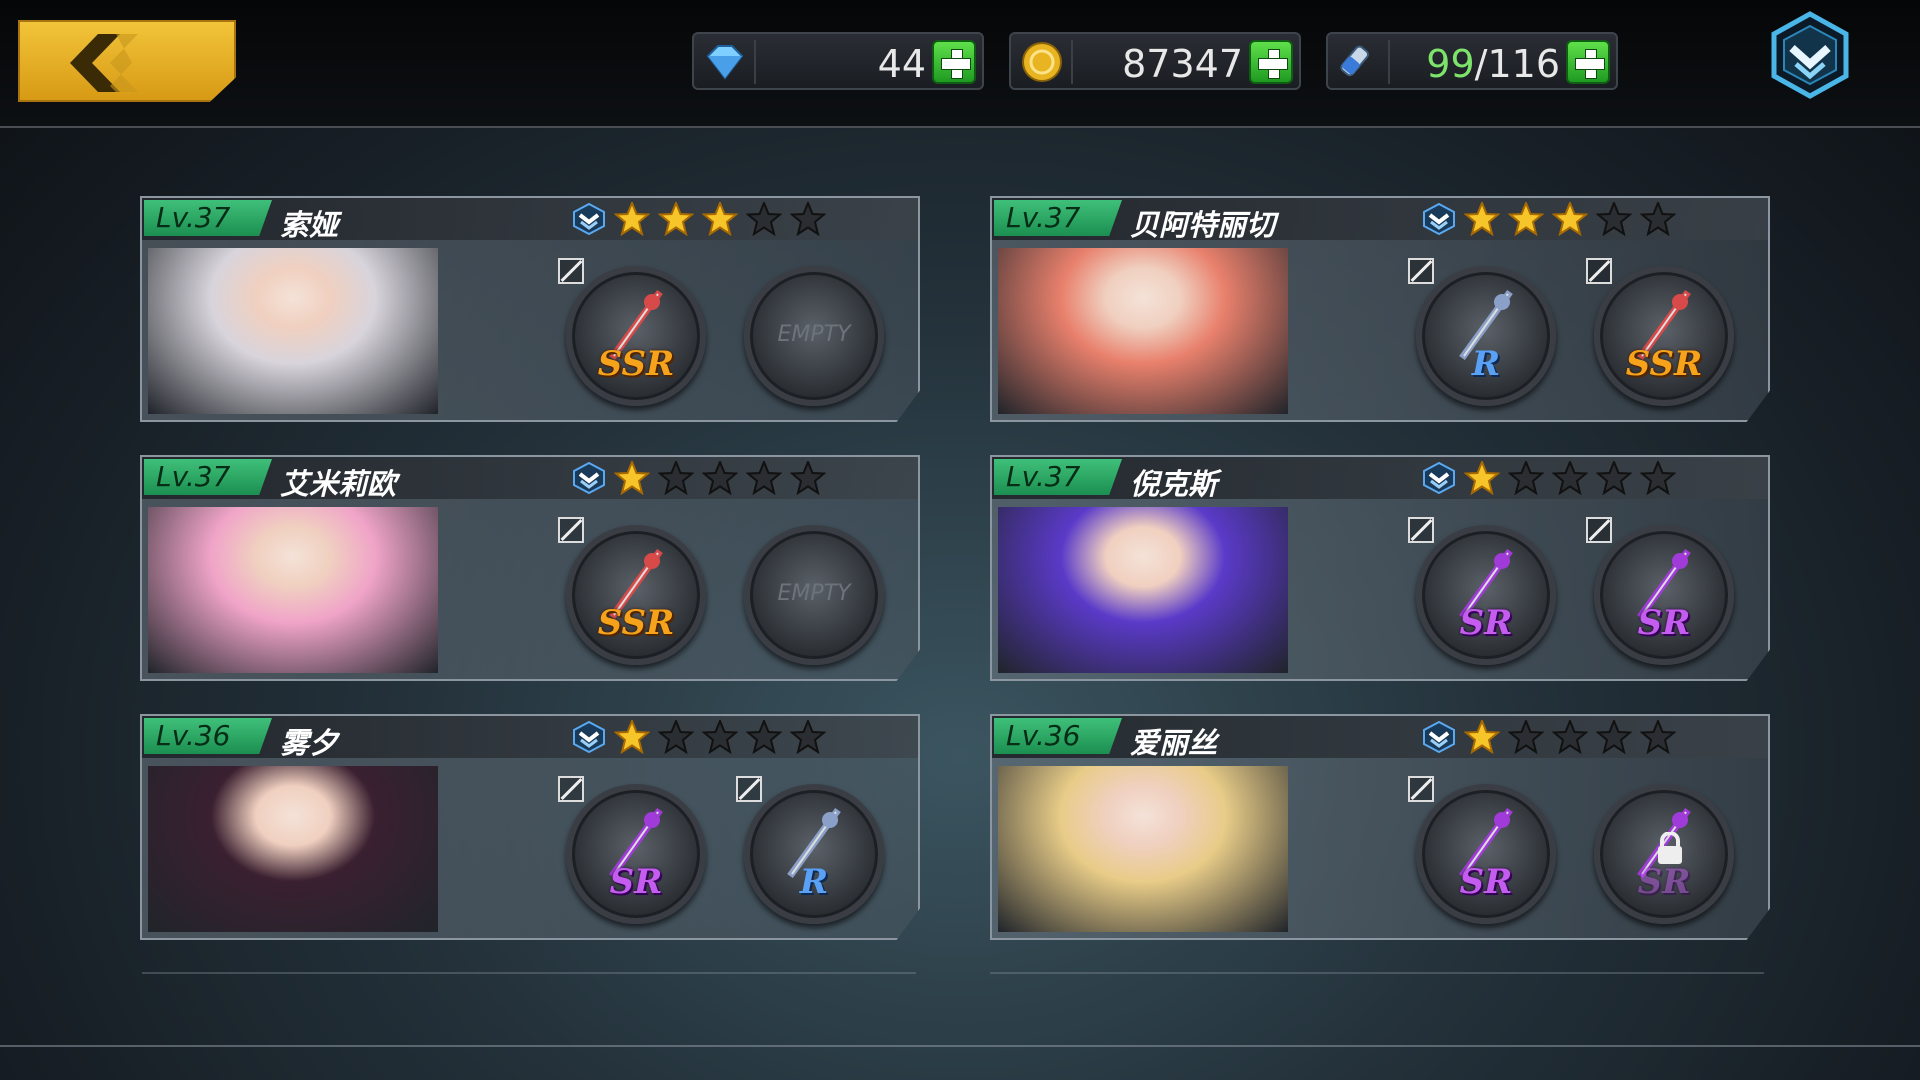 This screenshot has height=1080, width=1920. What do you see at coordinates (1588, 62) in the screenshot?
I see `add-stamina-button` at bounding box center [1588, 62].